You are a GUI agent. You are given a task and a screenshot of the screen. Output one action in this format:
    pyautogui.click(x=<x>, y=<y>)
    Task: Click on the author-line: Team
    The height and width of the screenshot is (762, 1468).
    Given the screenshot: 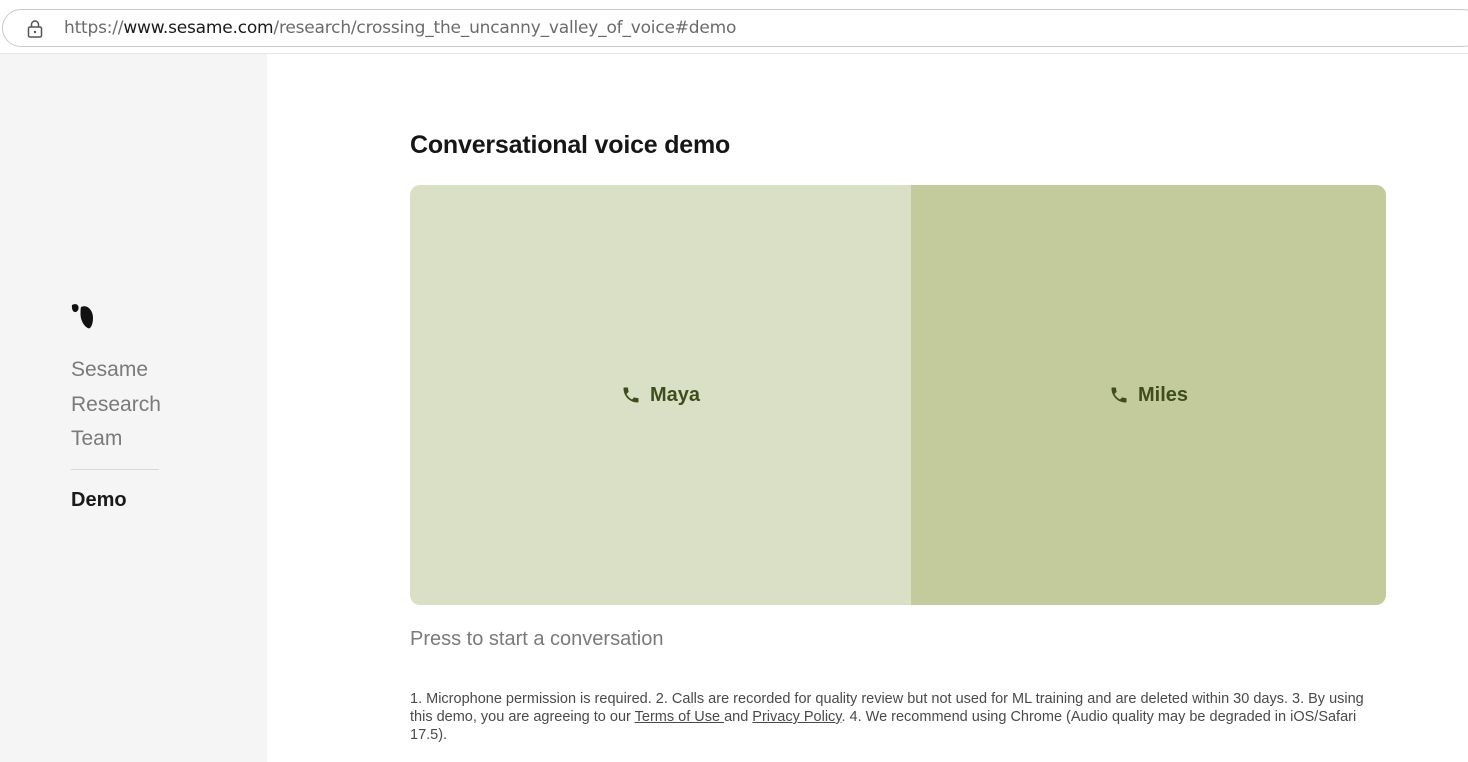 What is the action you would take?
    pyautogui.click(x=97, y=438)
    